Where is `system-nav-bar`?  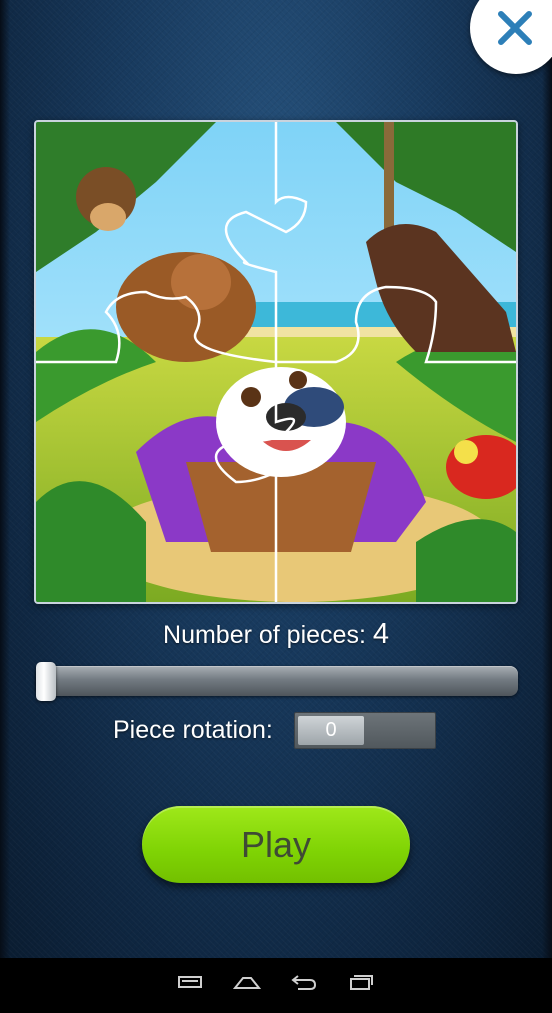
system-nav-bar is located at coordinates (276, 985).